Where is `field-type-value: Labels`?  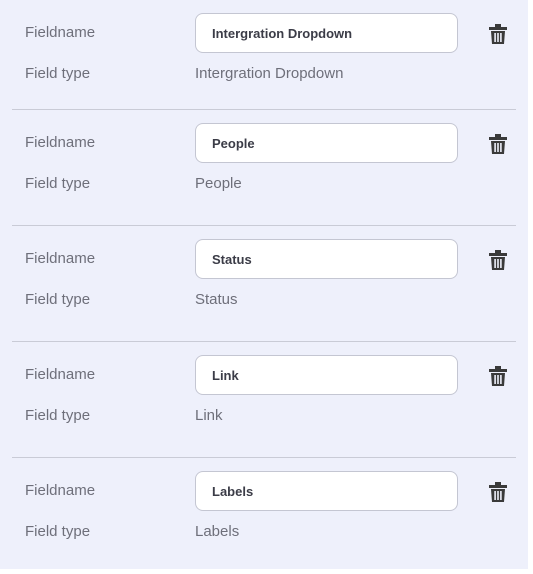
field-type-value: Labels is located at coordinates (217, 531).